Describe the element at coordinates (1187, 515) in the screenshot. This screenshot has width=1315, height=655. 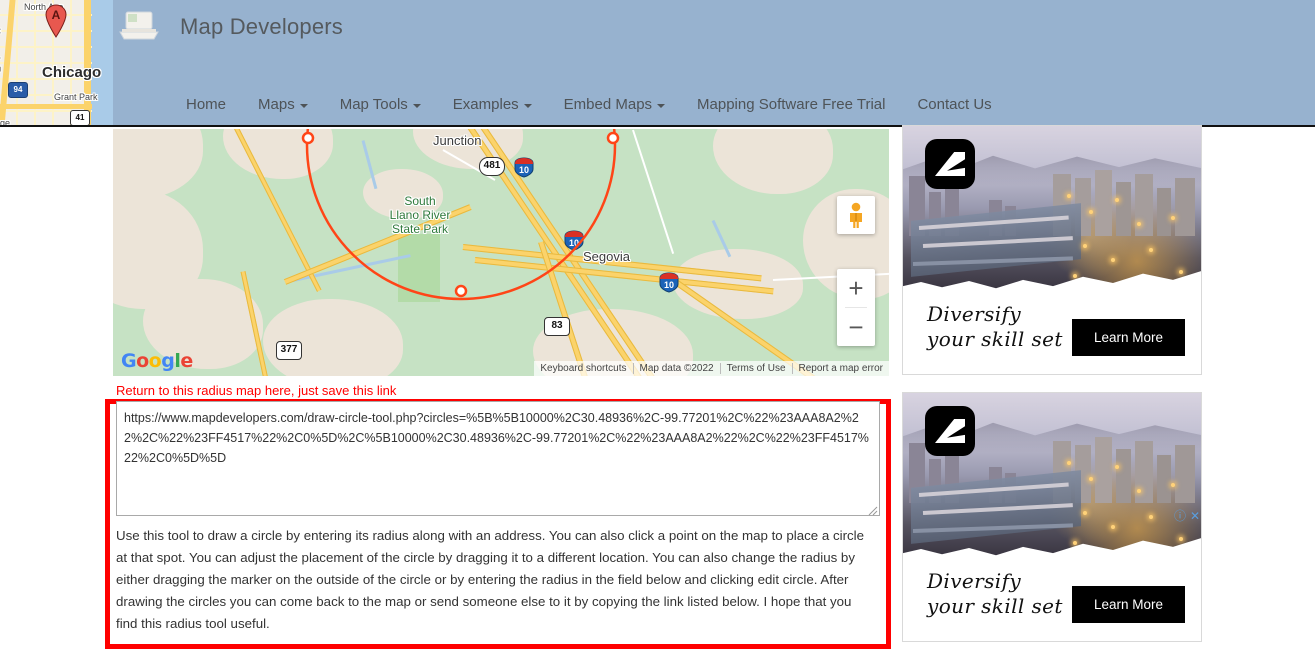
I see `adchoices-controls: ⓘ ✕` at that location.